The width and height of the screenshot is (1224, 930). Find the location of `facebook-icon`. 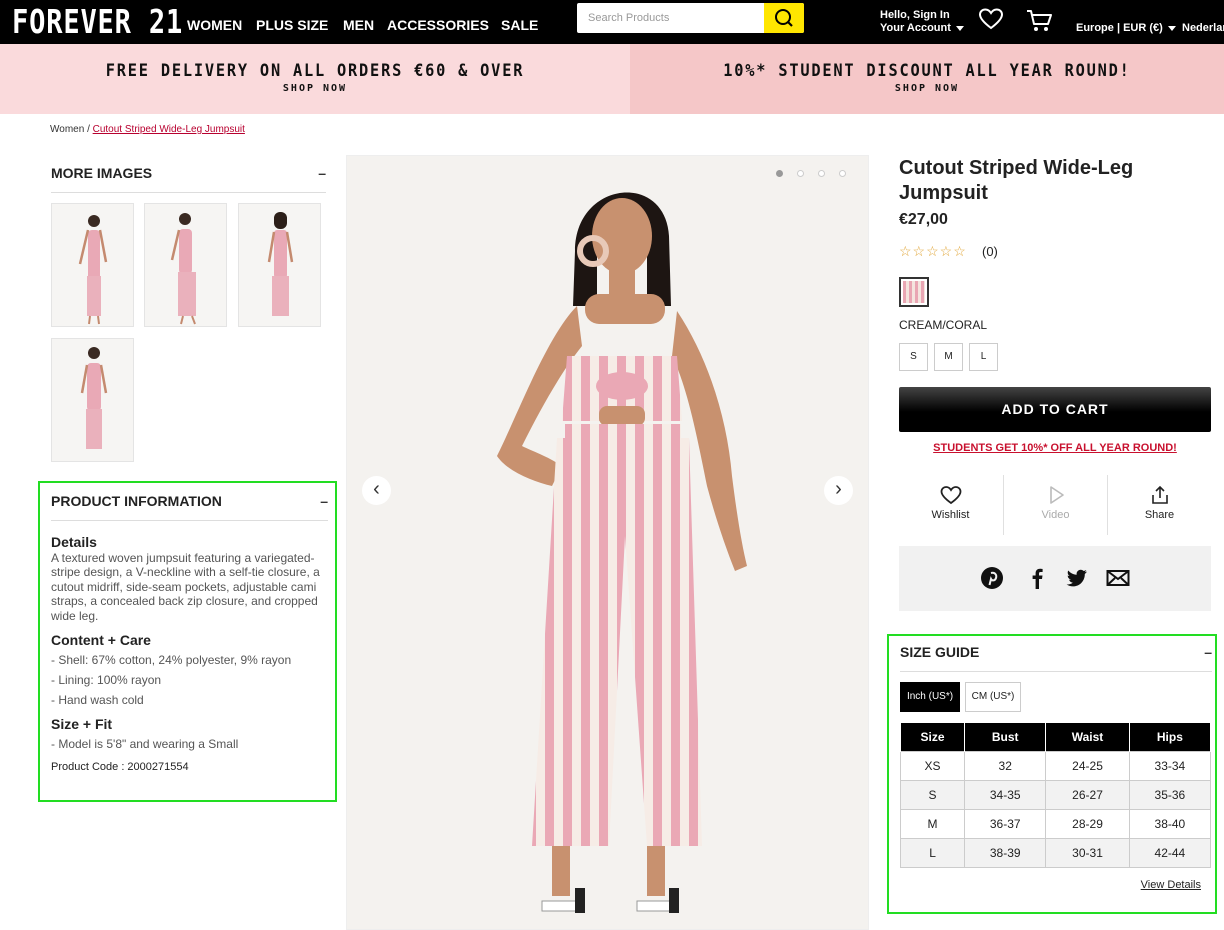

facebook-icon is located at coordinates (1037, 578).